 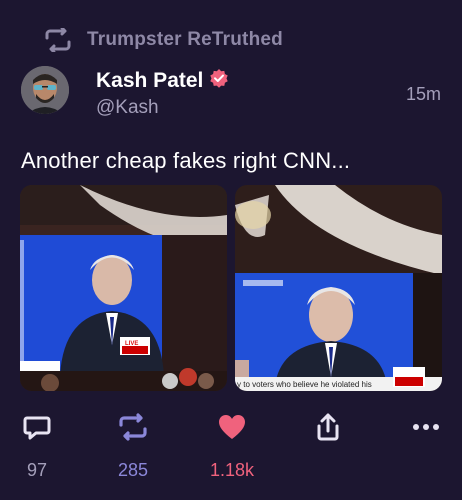 I want to click on more-icon, so click(x=426, y=427).